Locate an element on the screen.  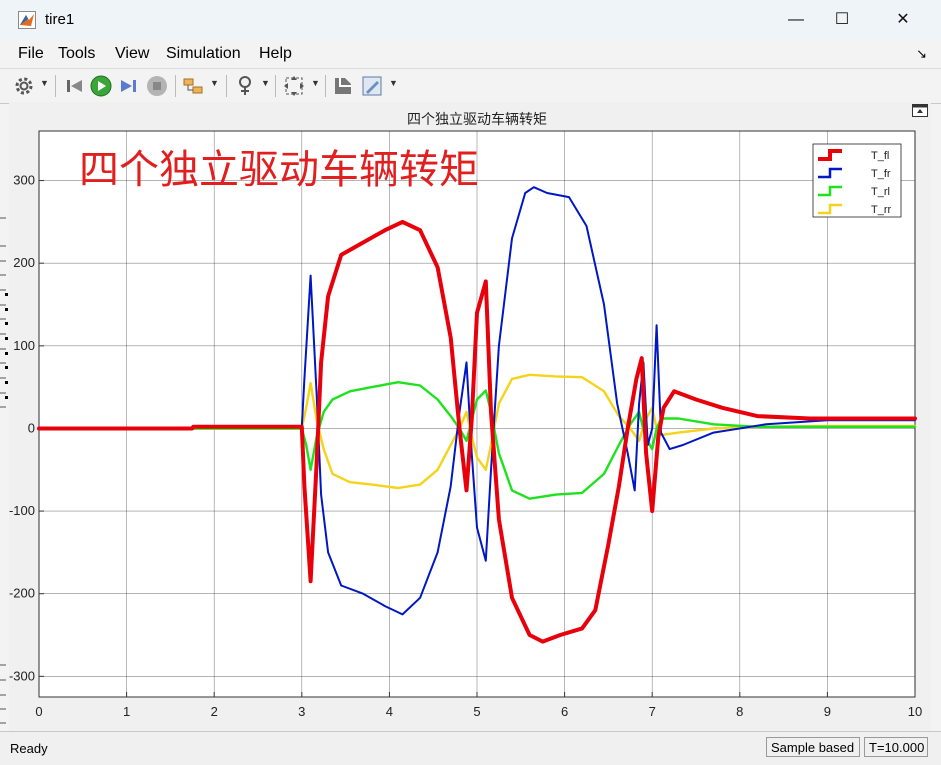
close-button: ✕ is located at coordinates (903, 20).